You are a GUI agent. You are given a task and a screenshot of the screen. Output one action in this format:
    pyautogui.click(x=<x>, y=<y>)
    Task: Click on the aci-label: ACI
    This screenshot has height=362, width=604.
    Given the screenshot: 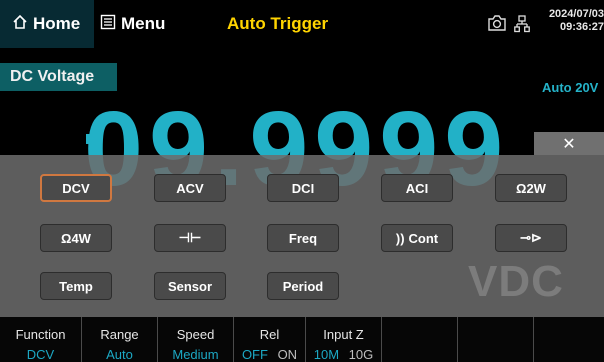 What is the action you would take?
    pyautogui.click(x=417, y=188)
    